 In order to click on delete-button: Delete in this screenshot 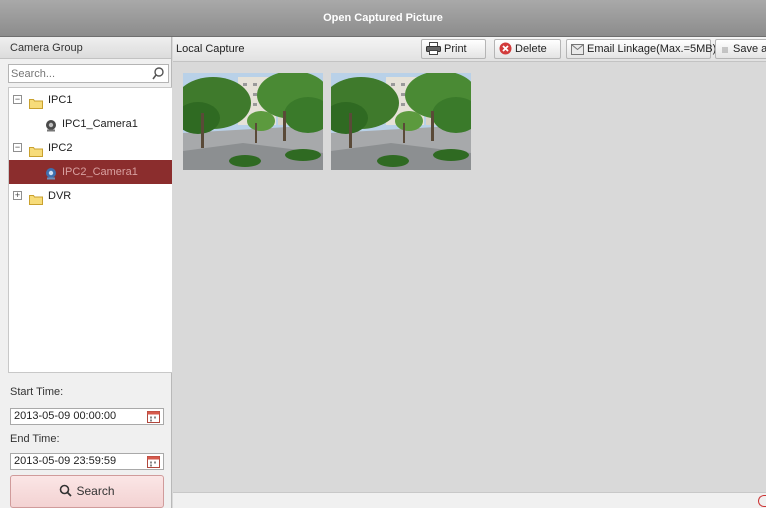, I will do `click(527, 49)`.